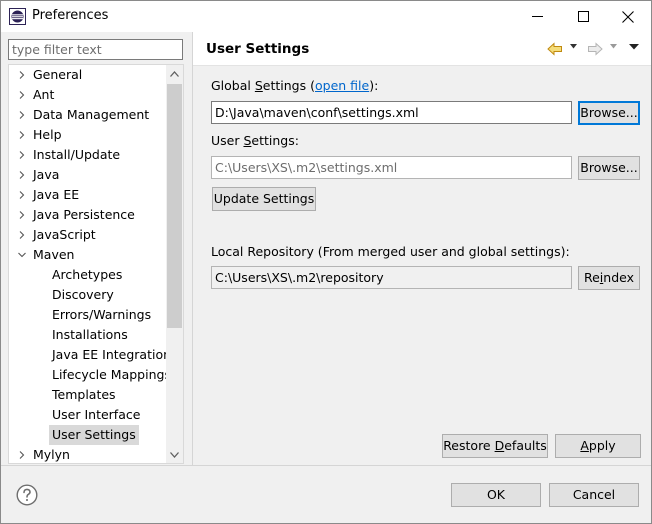 The width and height of the screenshot is (652, 524). I want to click on tree-item-label: Help, so click(47, 134).